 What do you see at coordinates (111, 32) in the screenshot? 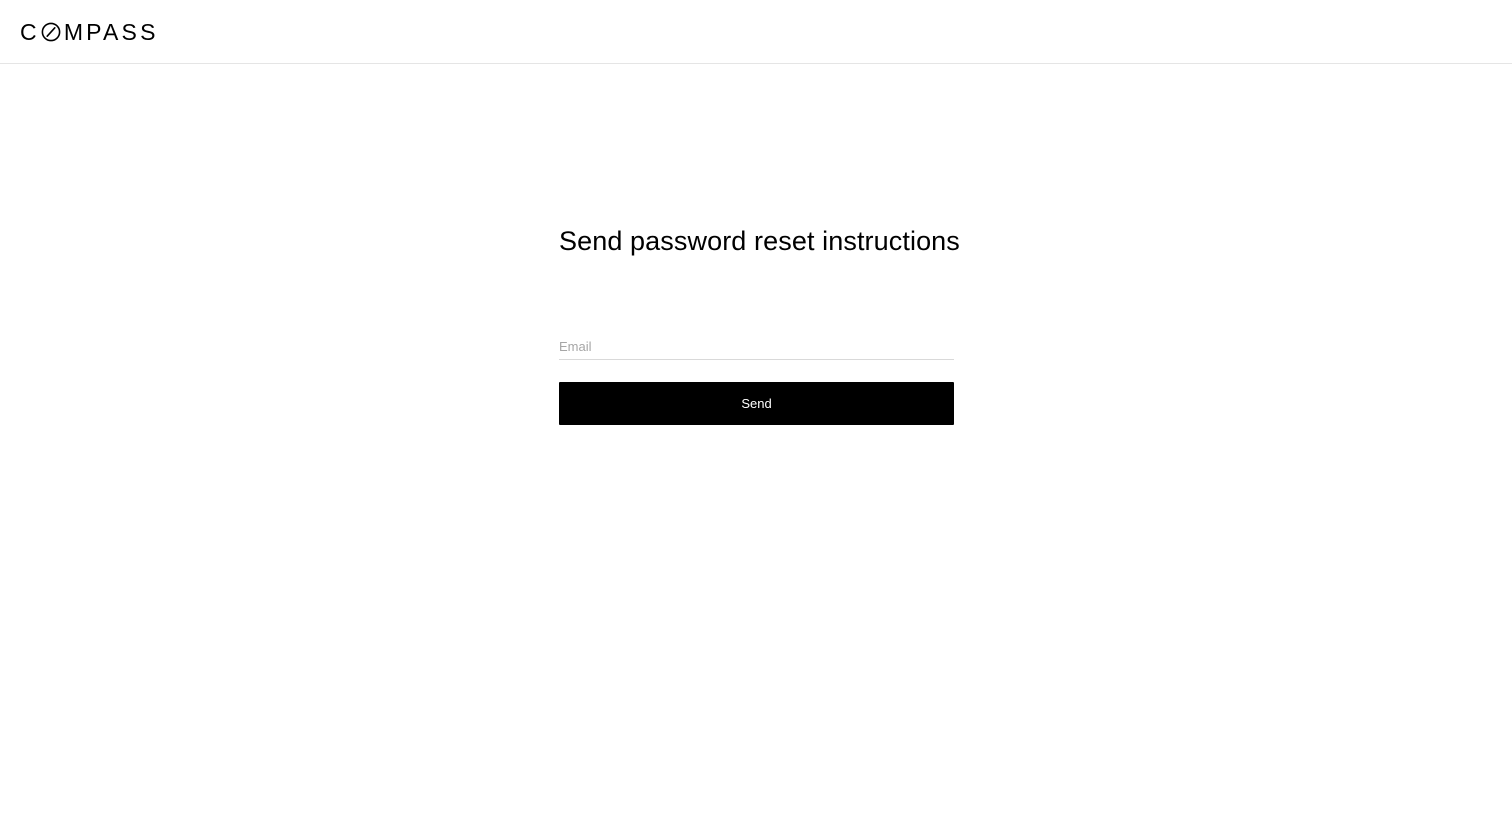
I see `logo-text-end: MPASS` at bounding box center [111, 32].